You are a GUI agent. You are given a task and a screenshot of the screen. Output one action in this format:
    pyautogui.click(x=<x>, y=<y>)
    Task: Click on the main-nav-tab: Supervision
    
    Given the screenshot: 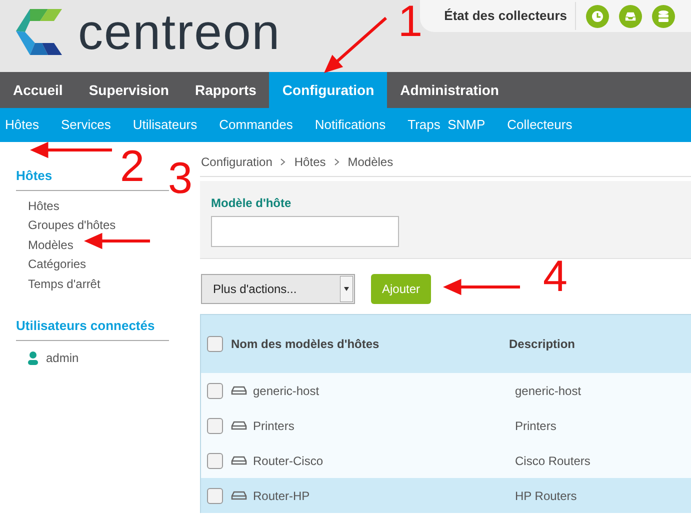 What is the action you would take?
    pyautogui.click(x=129, y=90)
    